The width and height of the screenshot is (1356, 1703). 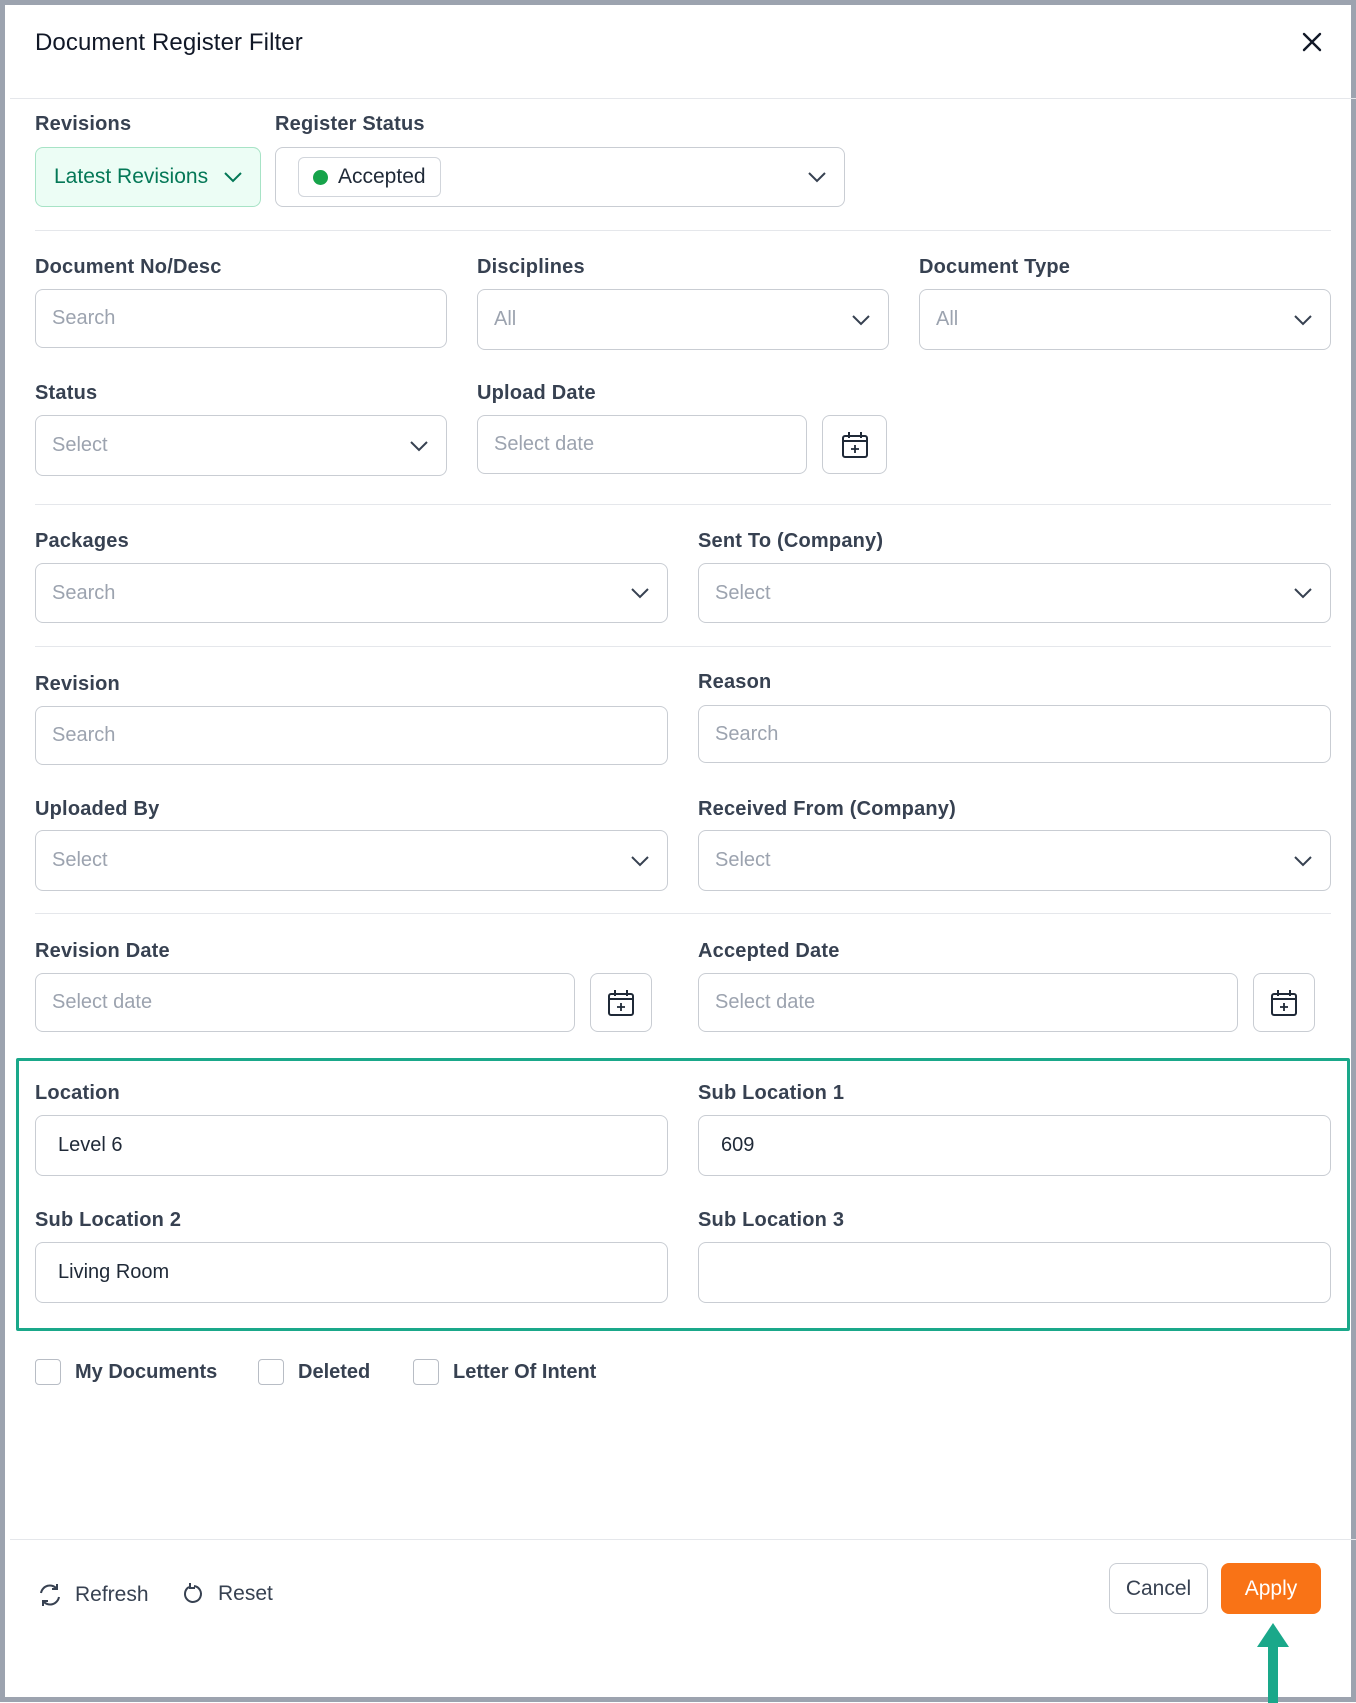 I want to click on location-label: Location, so click(x=77, y=1093).